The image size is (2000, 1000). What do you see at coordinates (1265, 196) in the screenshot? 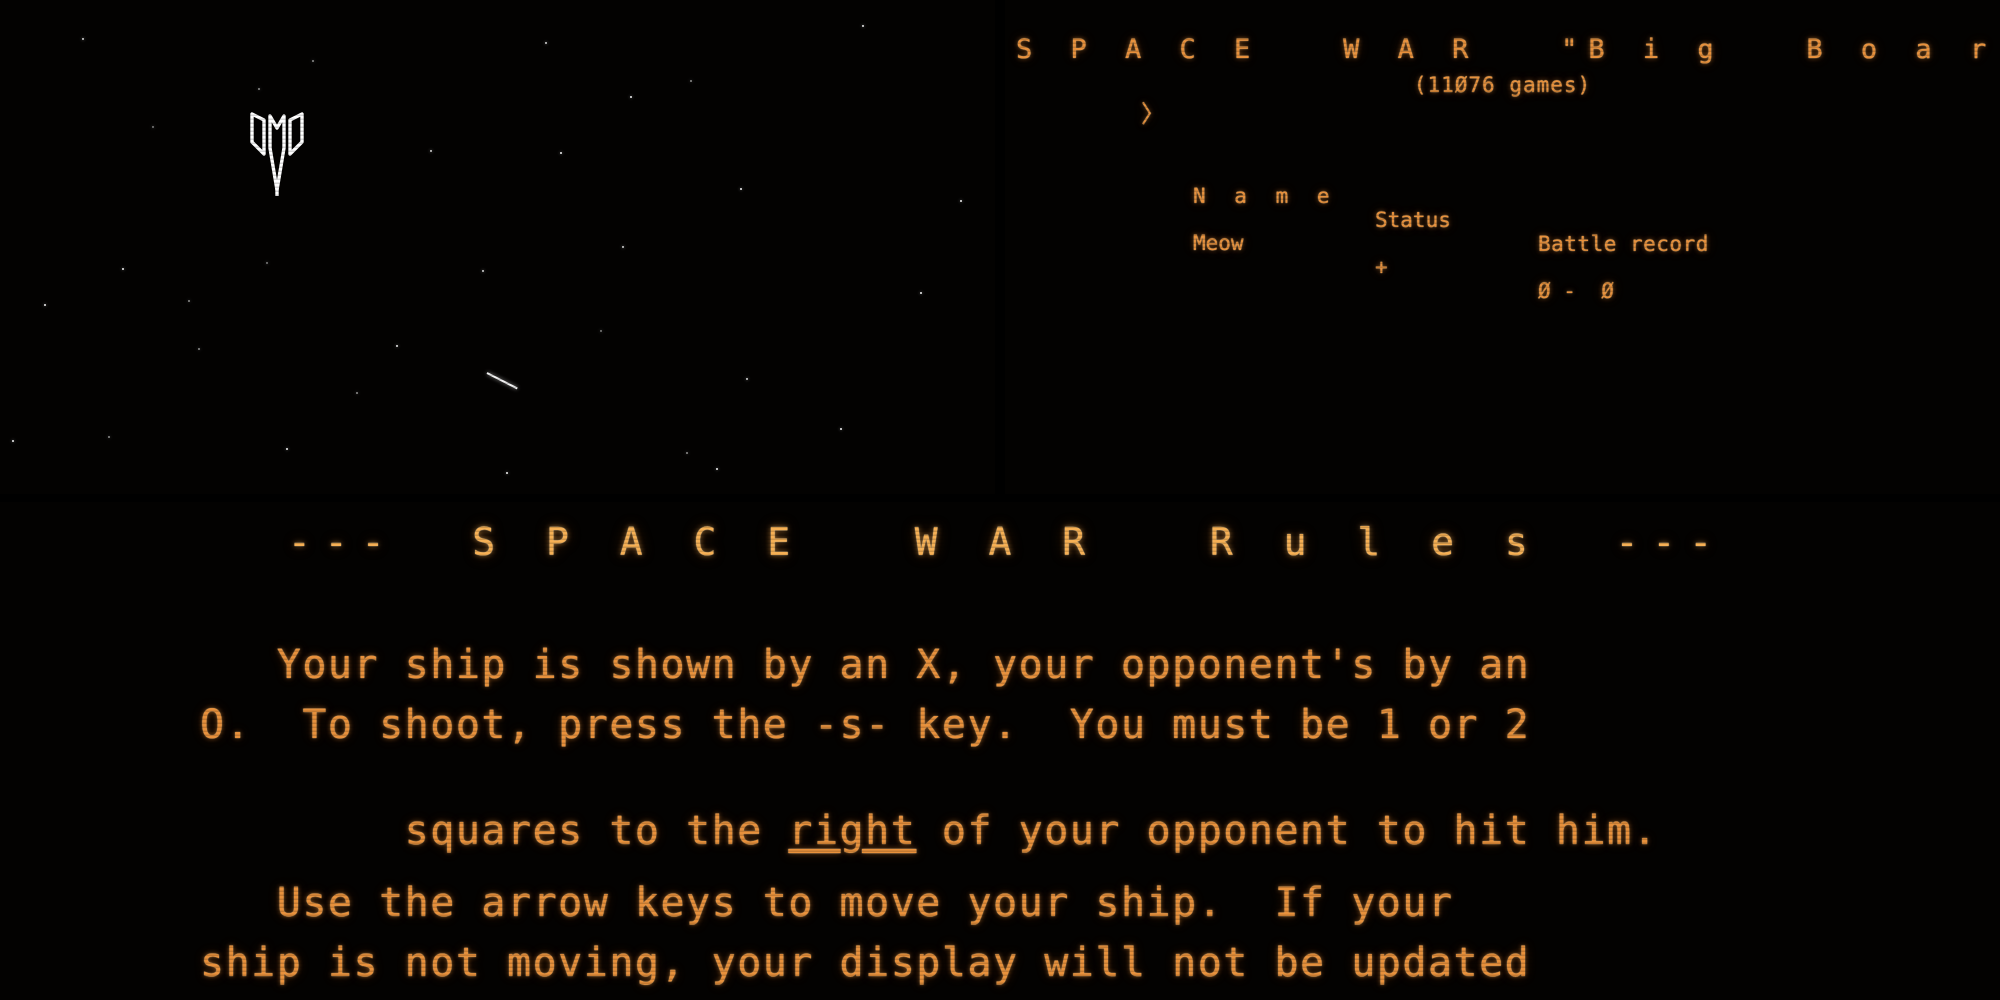
I see `column-header-name: N a m e` at bounding box center [1265, 196].